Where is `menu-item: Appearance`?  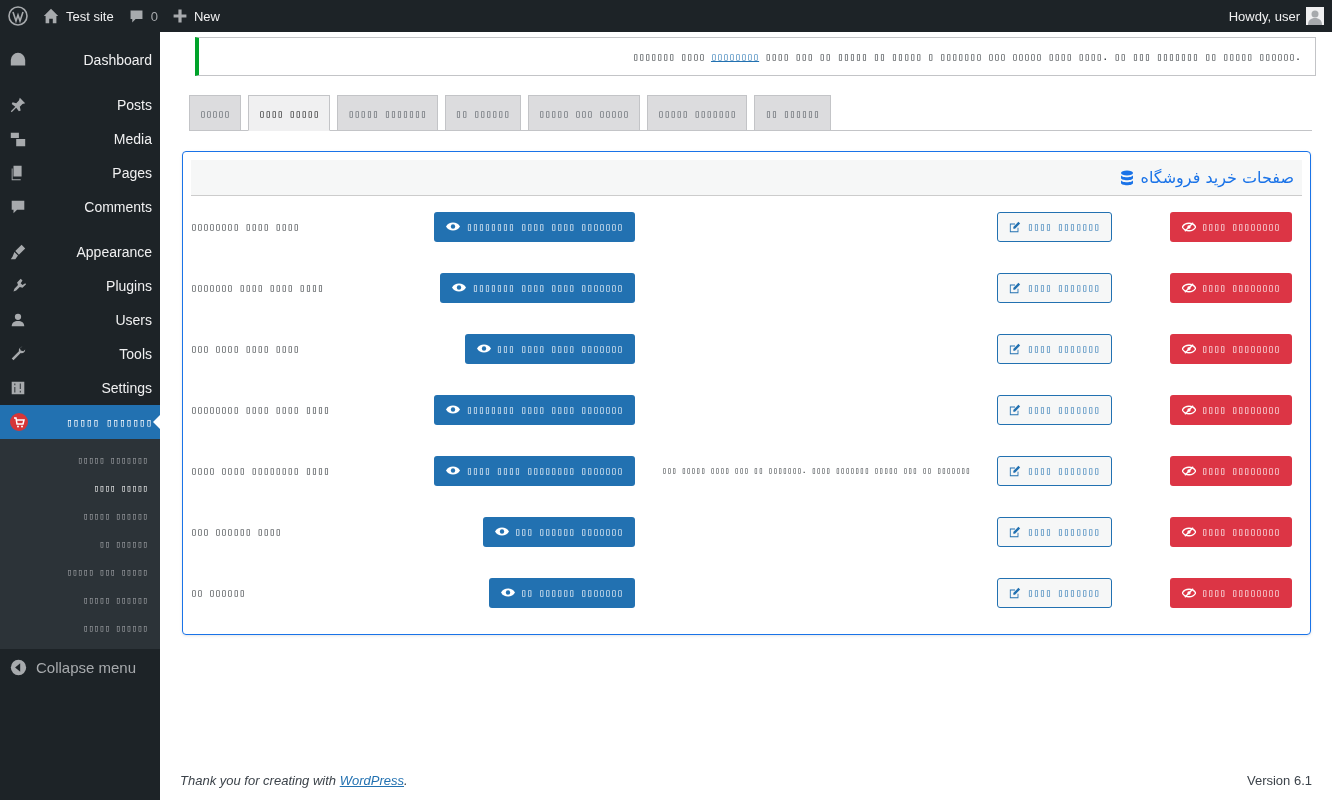
menu-item: Appearance is located at coordinates (80, 252).